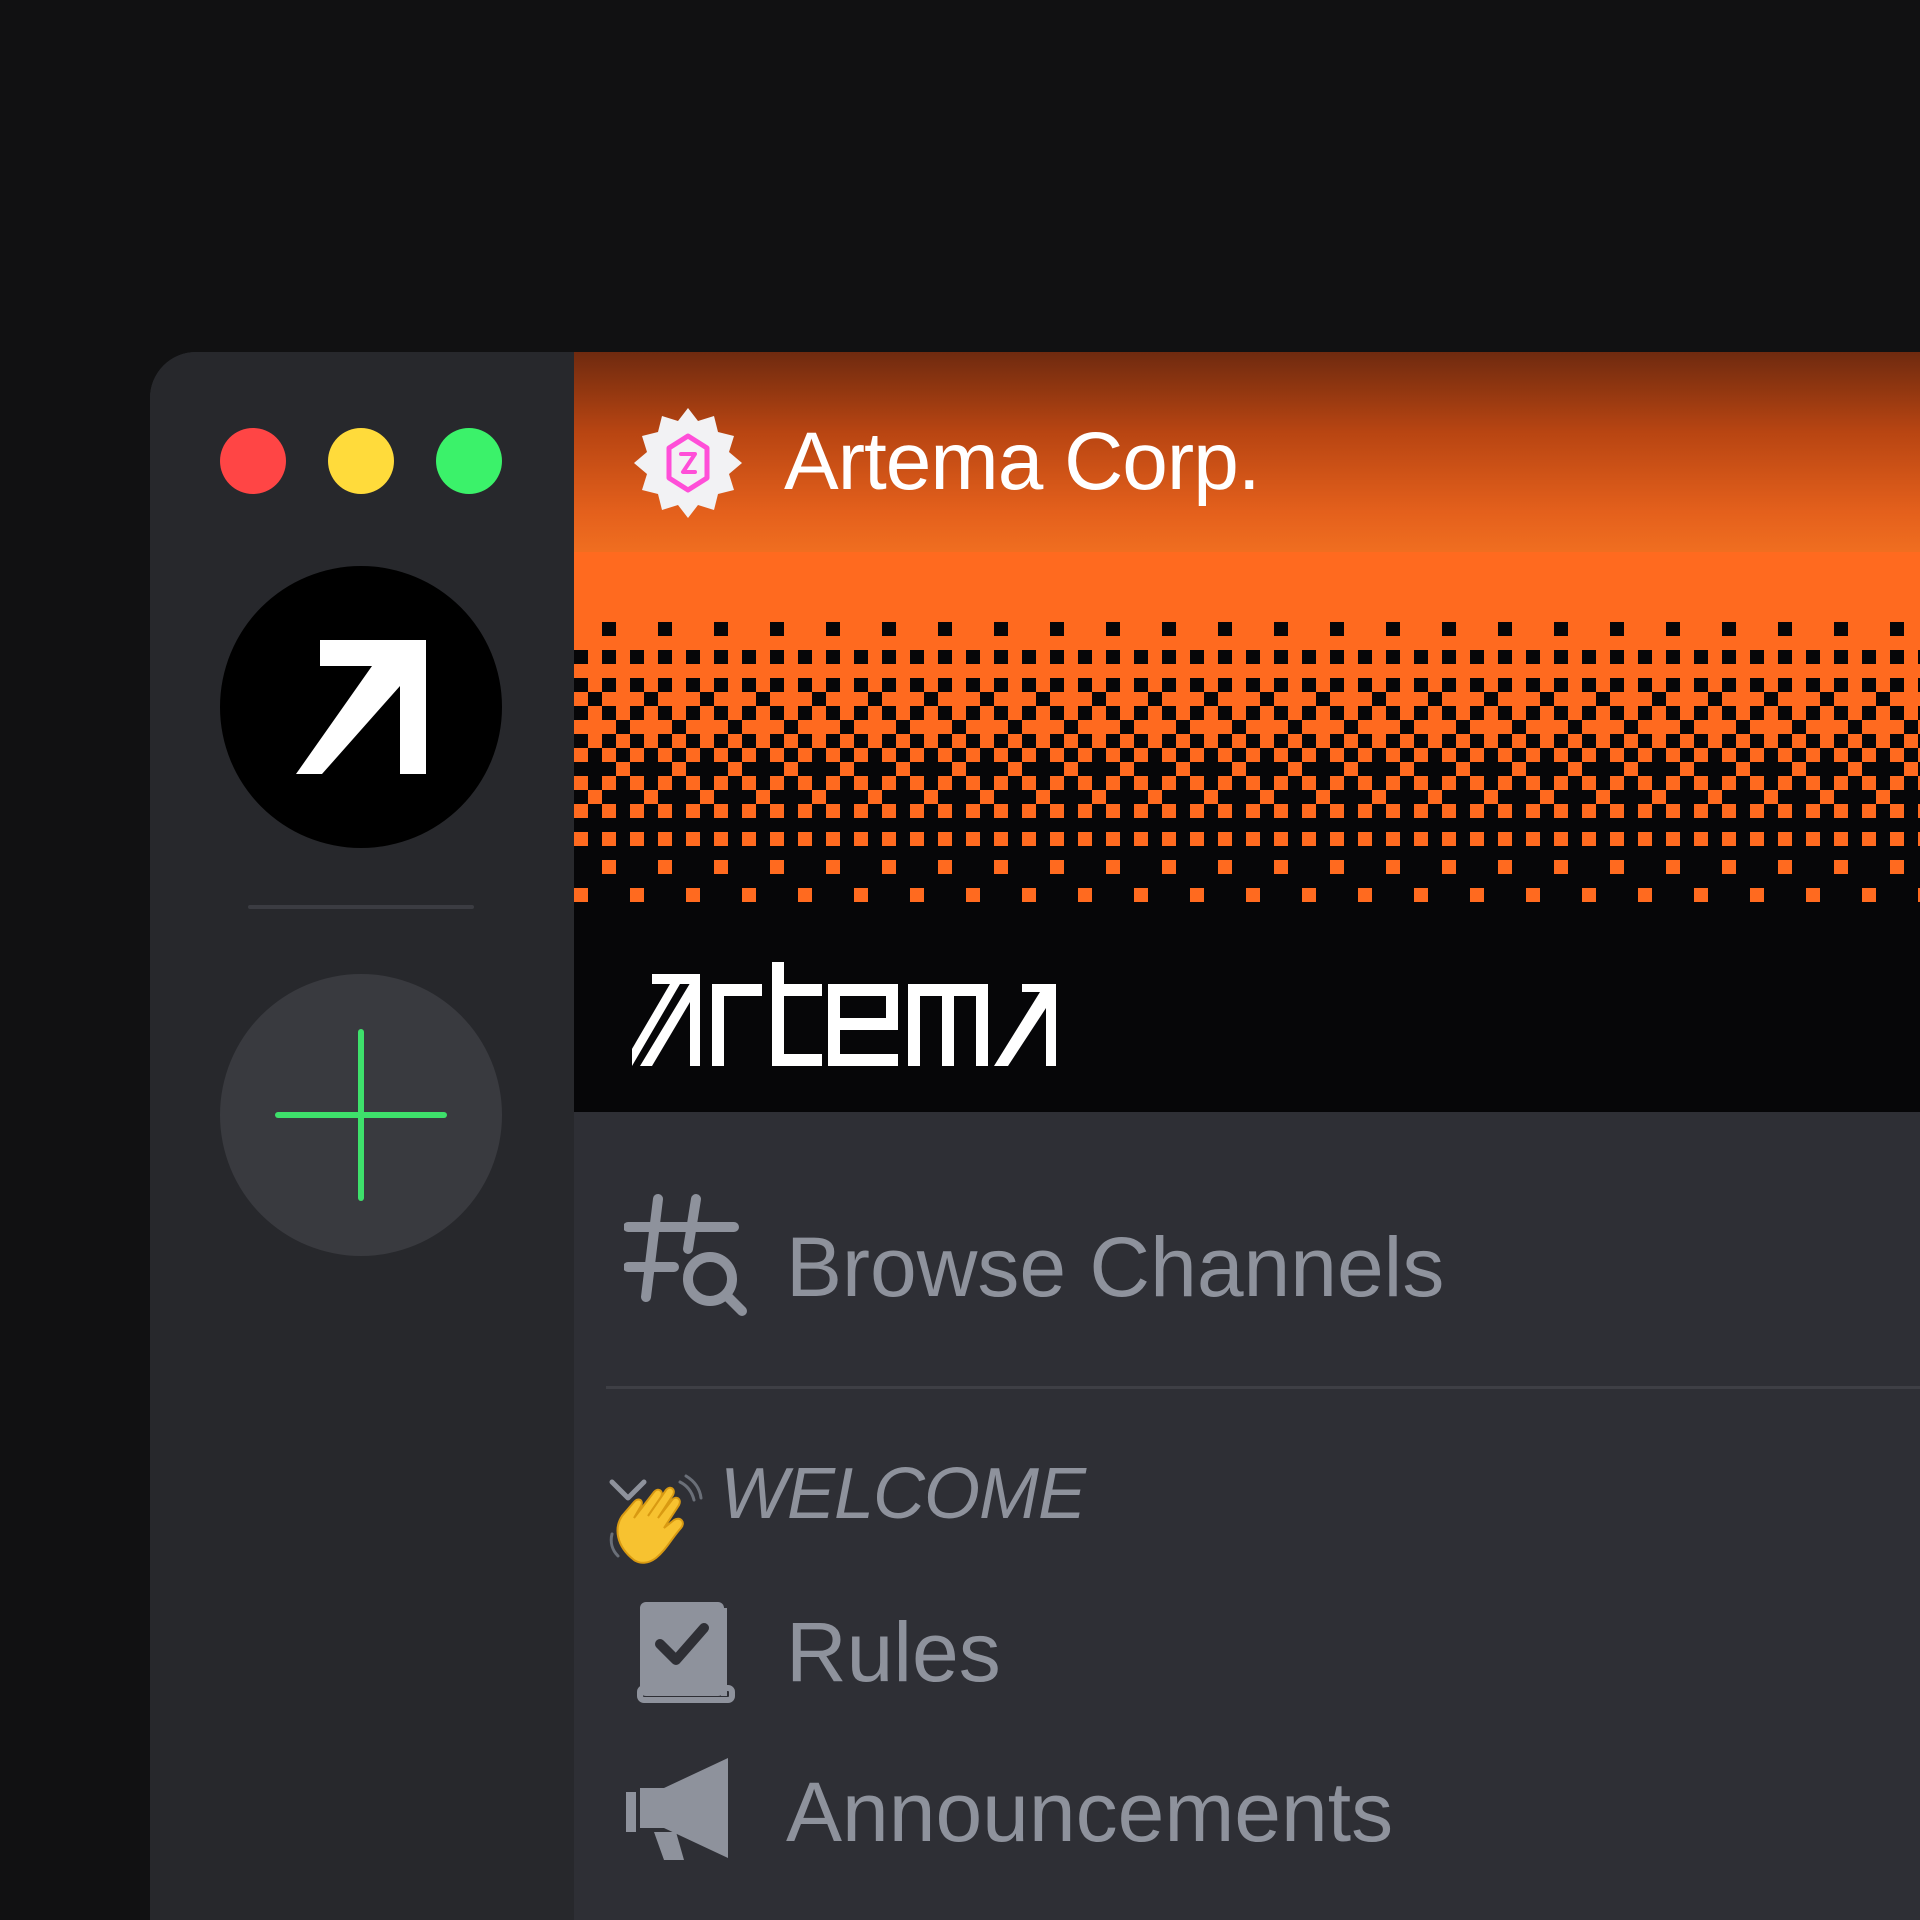 The height and width of the screenshot is (1920, 1920). What do you see at coordinates (1124, 1812) in the screenshot?
I see `channel-announcements: Announcements` at bounding box center [1124, 1812].